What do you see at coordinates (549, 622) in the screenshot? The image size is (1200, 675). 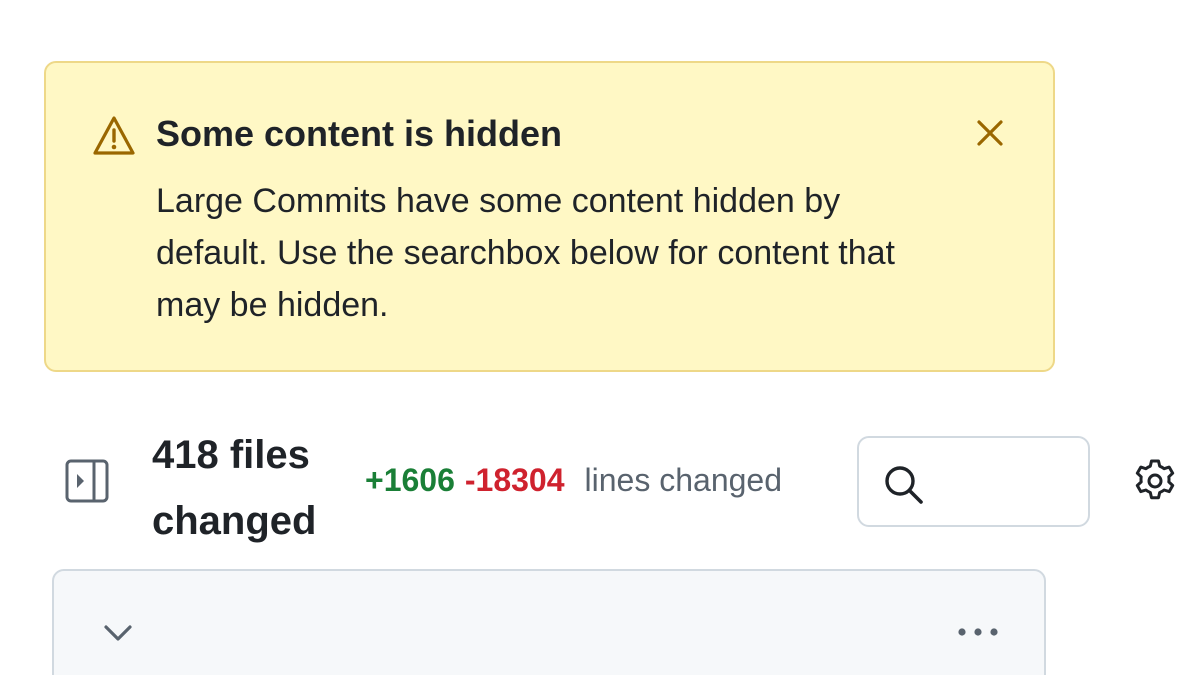 I see `file-diff-header` at bounding box center [549, 622].